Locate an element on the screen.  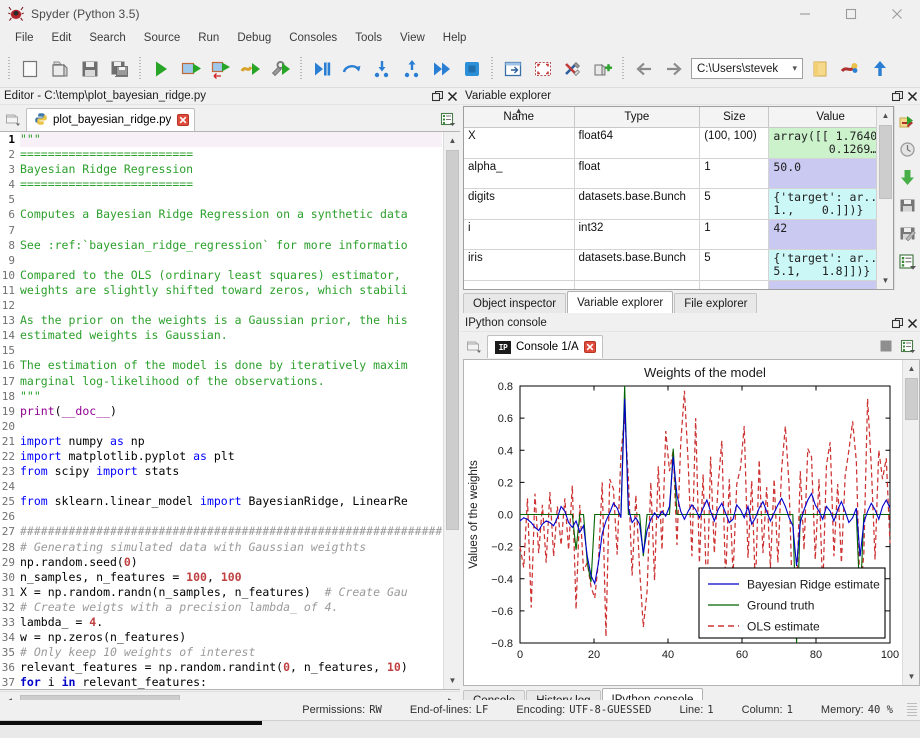
console-undock-icon is located at coordinates (897, 323).